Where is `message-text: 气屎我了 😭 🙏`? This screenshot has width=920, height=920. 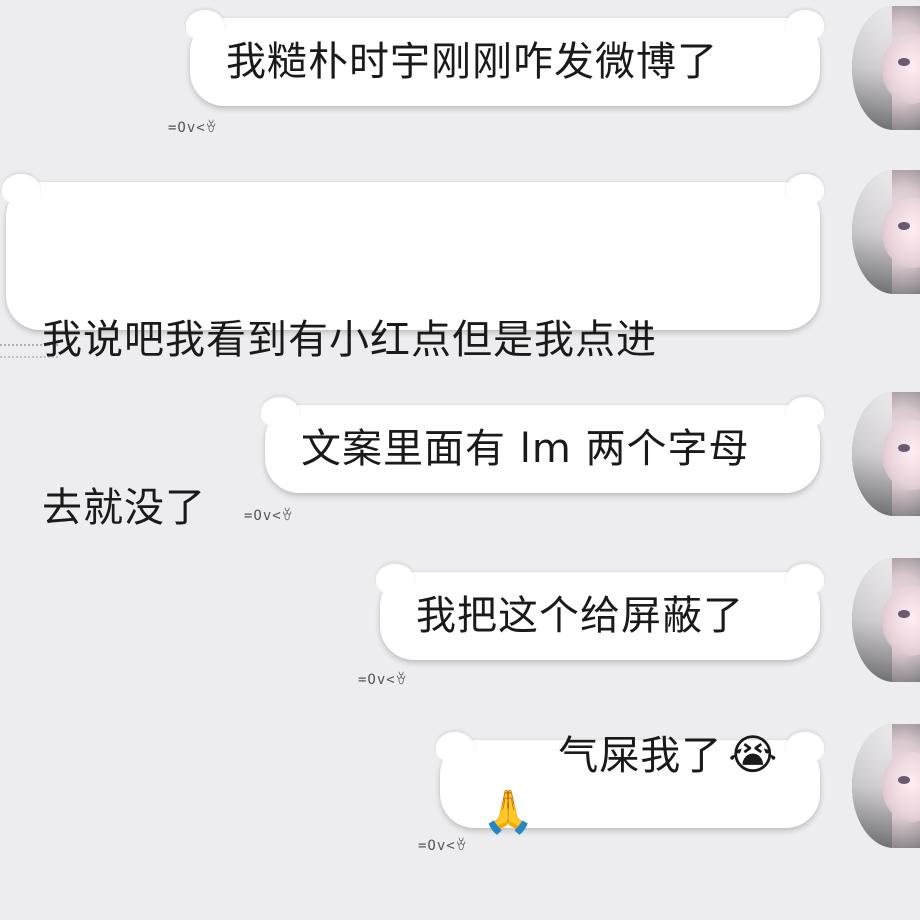 message-text: 气屎我了 😭 🙏 is located at coordinates (633, 784).